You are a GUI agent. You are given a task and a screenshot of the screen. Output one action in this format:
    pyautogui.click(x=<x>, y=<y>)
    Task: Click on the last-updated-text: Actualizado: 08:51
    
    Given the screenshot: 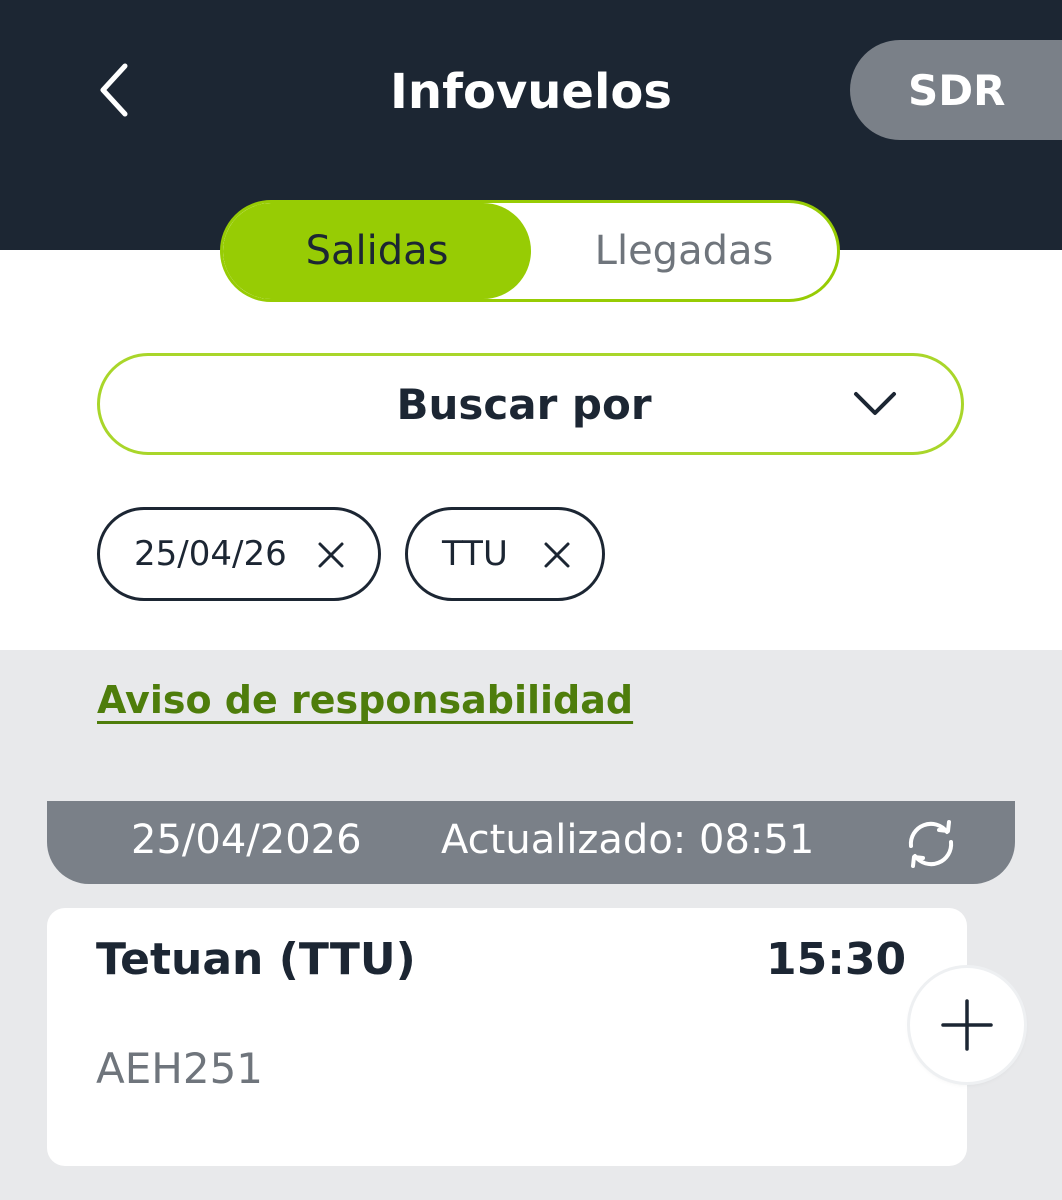 What is the action you would take?
    pyautogui.click(x=628, y=840)
    